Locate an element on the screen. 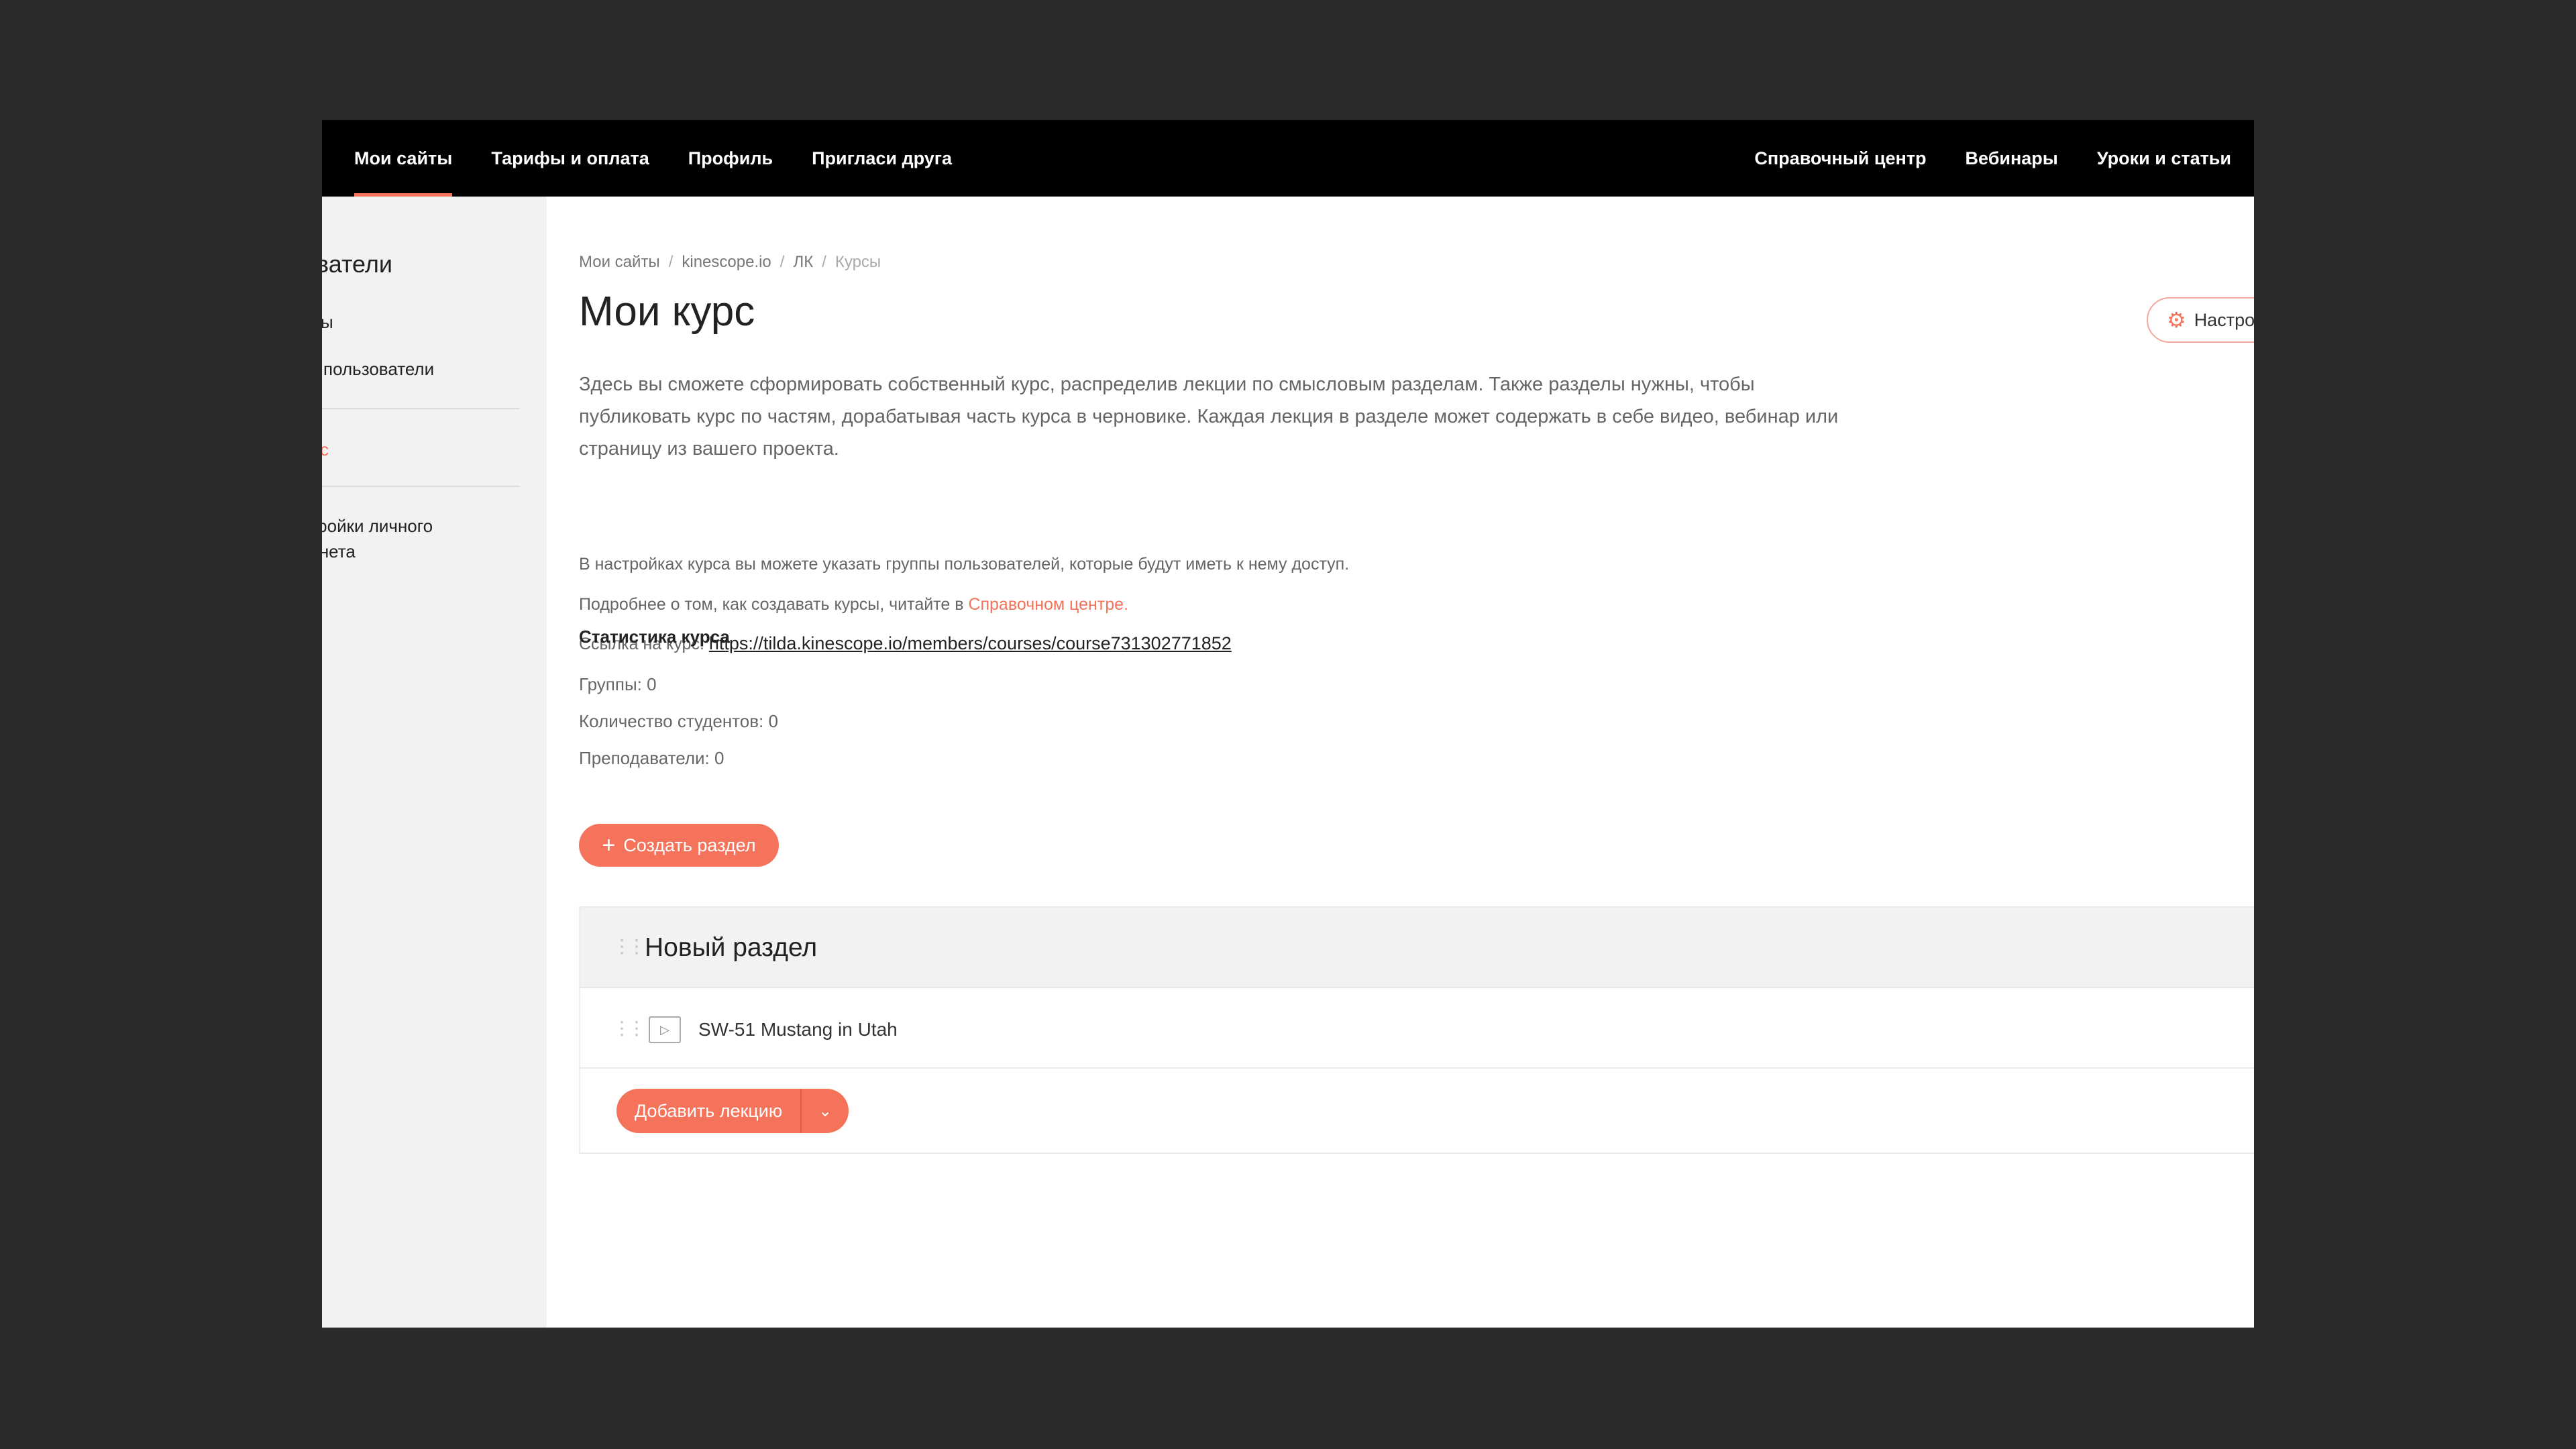 The image size is (2576, 1449). breadcrumb-courses: Курсы is located at coordinates (858, 262).